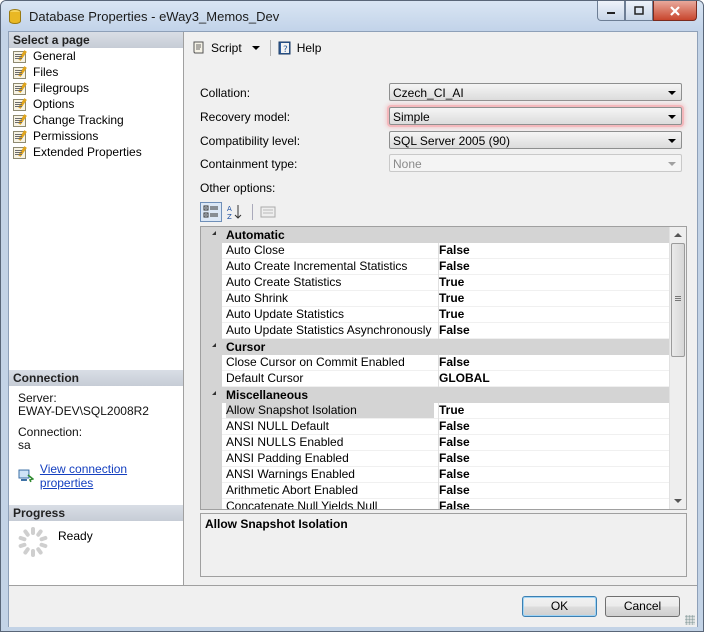  What do you see at coordinates (96, 152) in the screenshot?
I see `page-item-extended-properties: Extended Properties` at bounding box center [96, 152].